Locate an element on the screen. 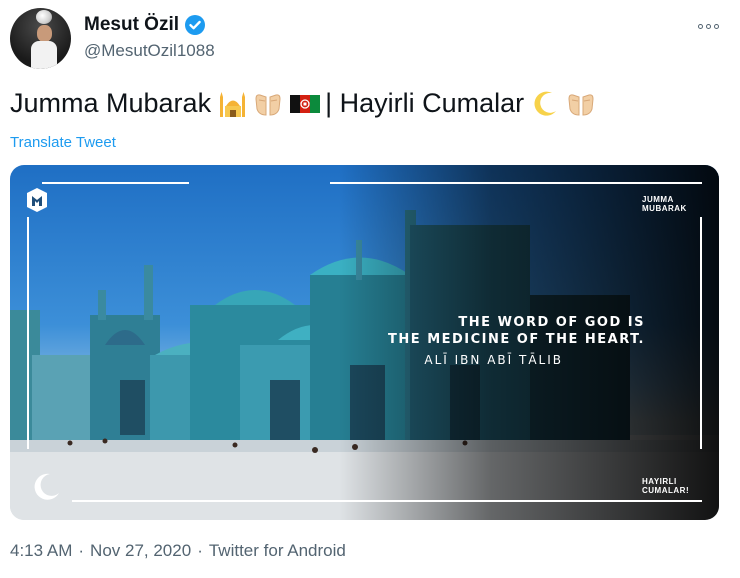 The width and height of the screenshot is (740, 578). jumma-mubarak-label: JUMMA MUBARAK is located at coordinates (664, 204).